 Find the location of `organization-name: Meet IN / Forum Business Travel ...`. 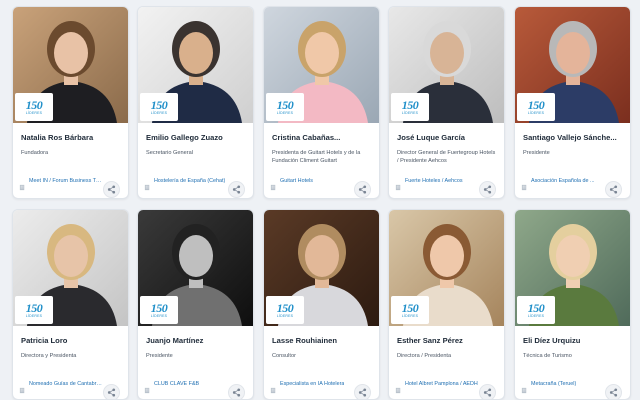

organization-name: Meet IN / Forum Business Travel ... is located at coordinates (65, 181).